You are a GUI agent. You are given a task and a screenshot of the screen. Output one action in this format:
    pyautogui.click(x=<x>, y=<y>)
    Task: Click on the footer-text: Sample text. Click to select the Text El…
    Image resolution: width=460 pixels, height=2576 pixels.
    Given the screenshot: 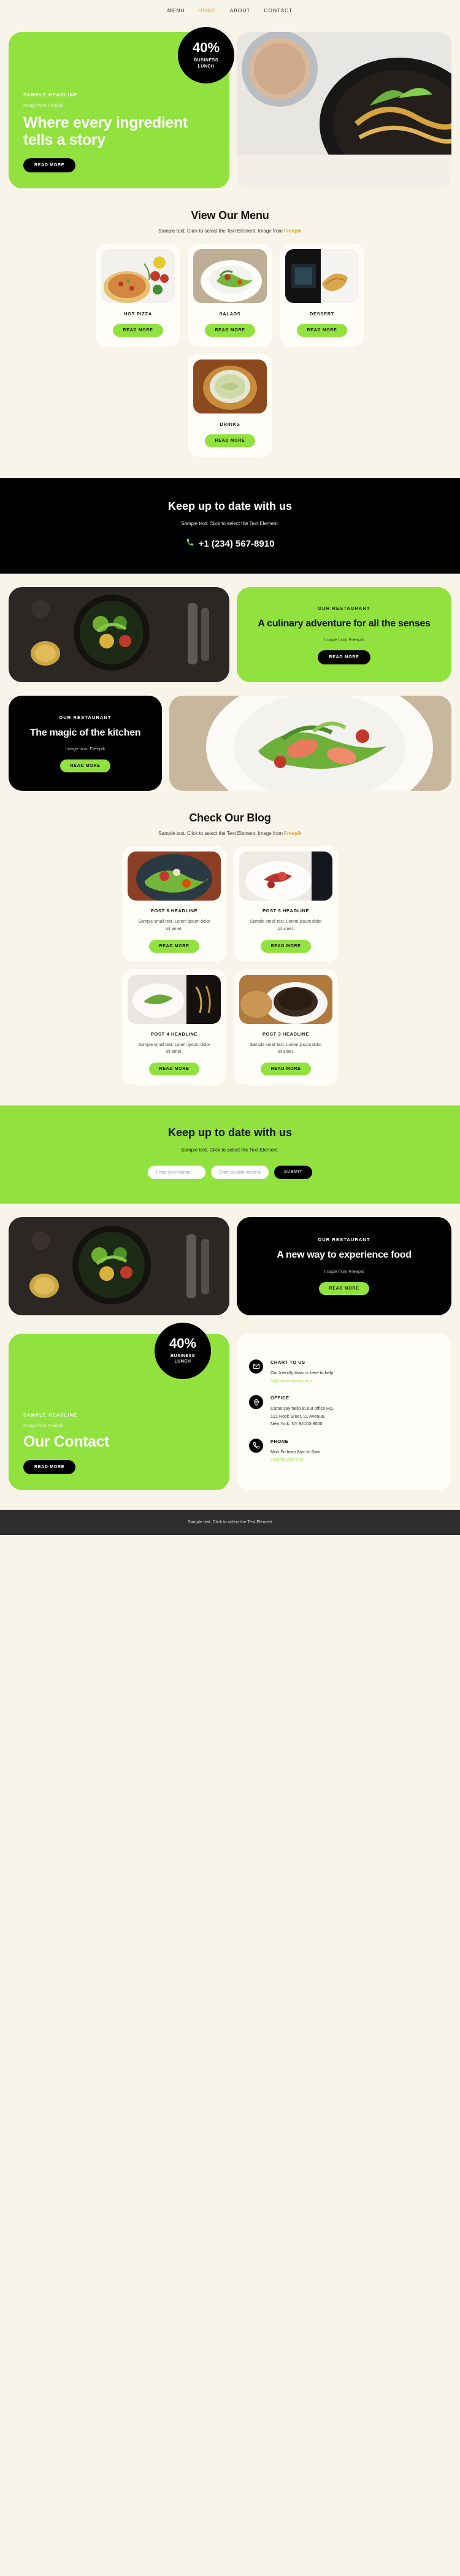 What is the action you would take?
    pyautogui.click(x=230, y=1522)
    